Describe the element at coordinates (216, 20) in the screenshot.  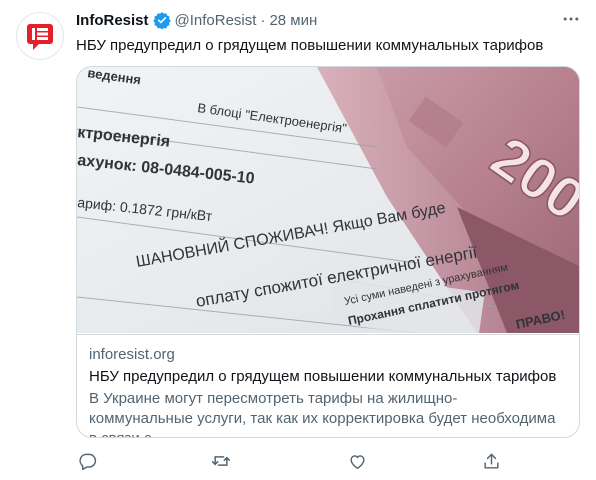
I see `author-handle: @InfoResist` at that location.